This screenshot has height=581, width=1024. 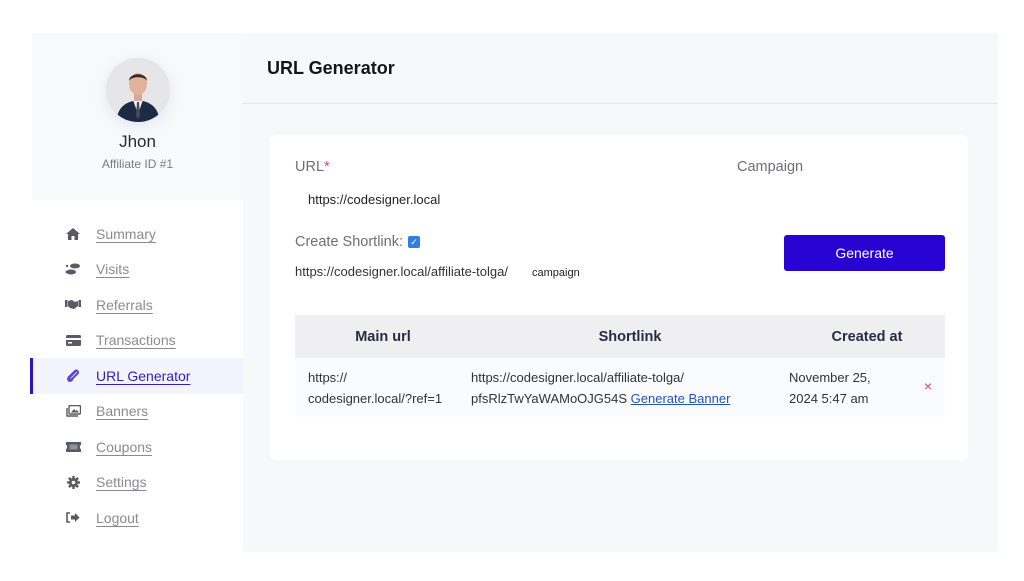 I want to click on images-icon, so click(x=73, y=411).